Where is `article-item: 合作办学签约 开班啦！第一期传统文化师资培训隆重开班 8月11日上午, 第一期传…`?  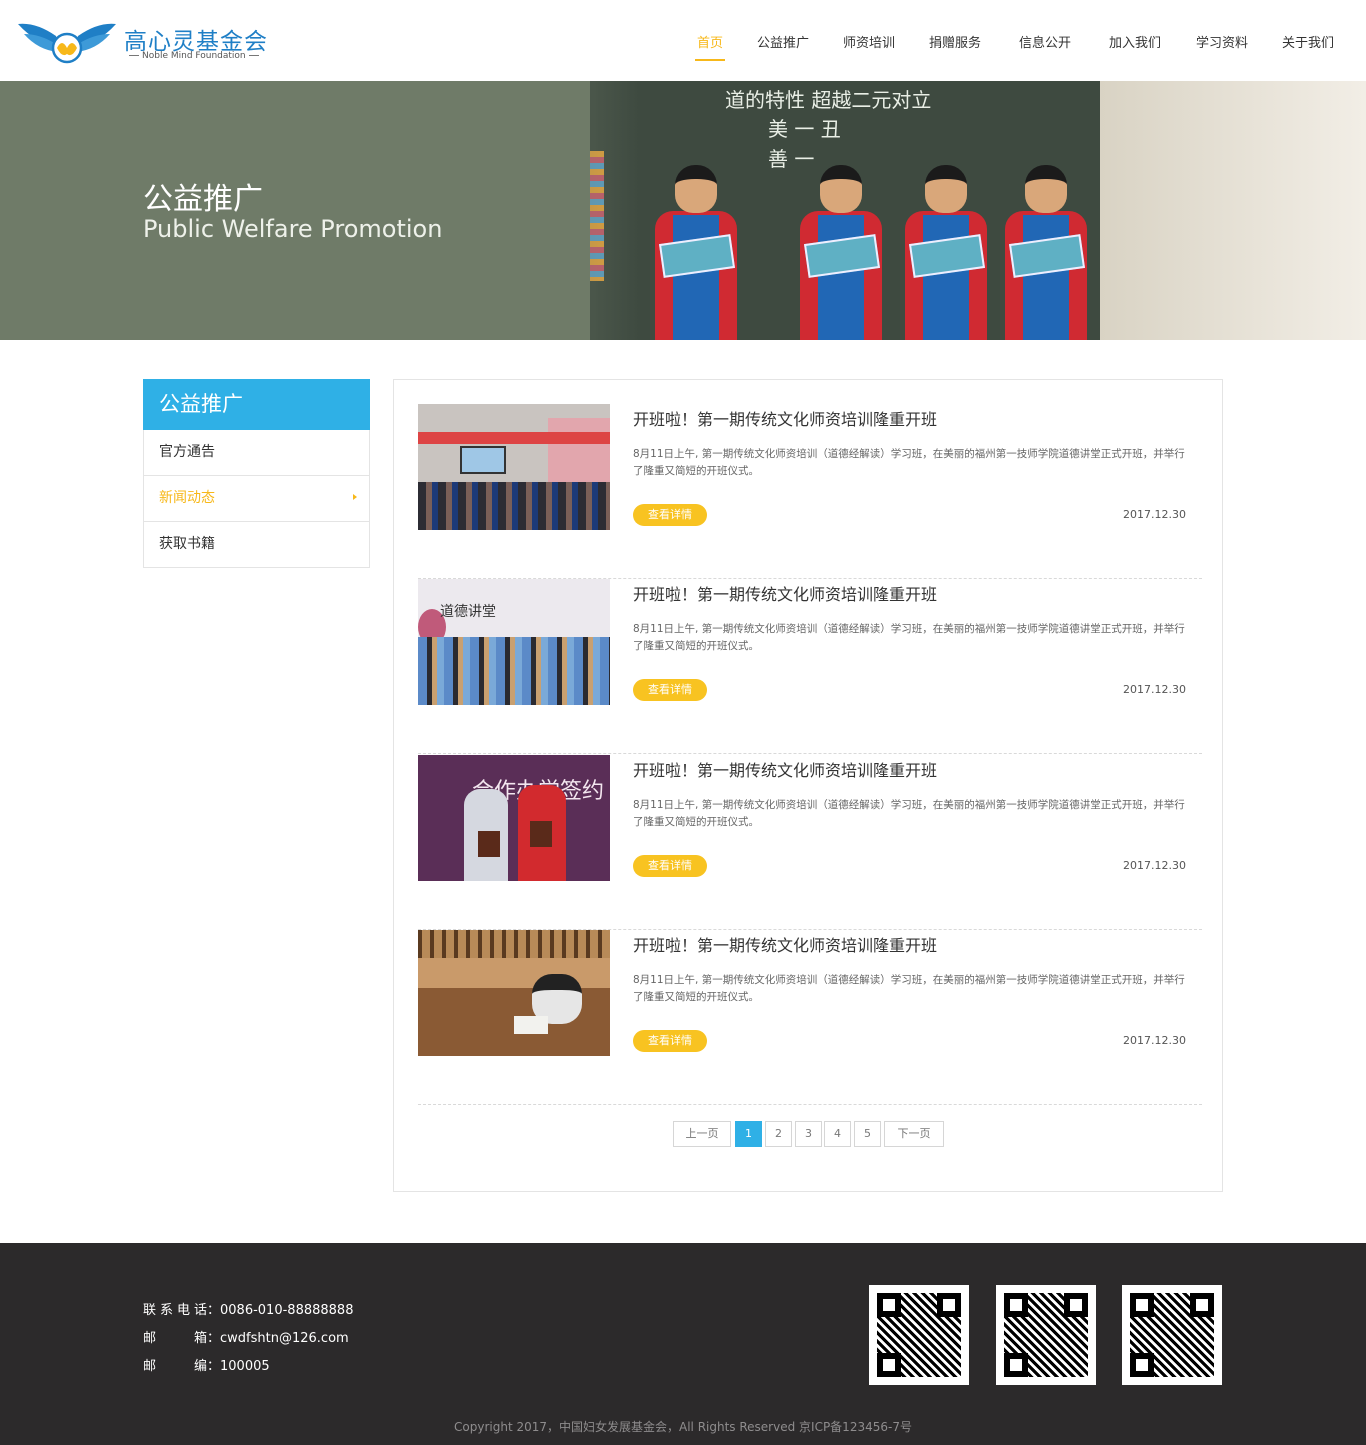 article-item: 合作办学签约 开班啦！第一期传统文化师资培训隆重开班 8月11日上午, 第一期传… is located at coordinates (810, 842).